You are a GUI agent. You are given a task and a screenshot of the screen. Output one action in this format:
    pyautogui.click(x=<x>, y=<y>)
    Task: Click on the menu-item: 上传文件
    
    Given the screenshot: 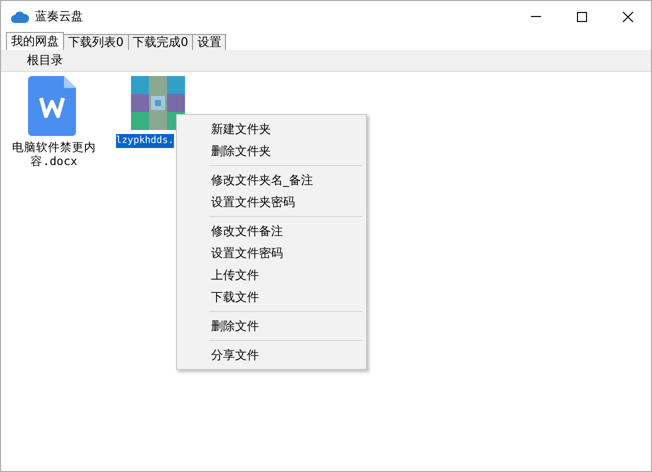 What is the action you would take?
    pyautogui.click(x=271, y=275)
    